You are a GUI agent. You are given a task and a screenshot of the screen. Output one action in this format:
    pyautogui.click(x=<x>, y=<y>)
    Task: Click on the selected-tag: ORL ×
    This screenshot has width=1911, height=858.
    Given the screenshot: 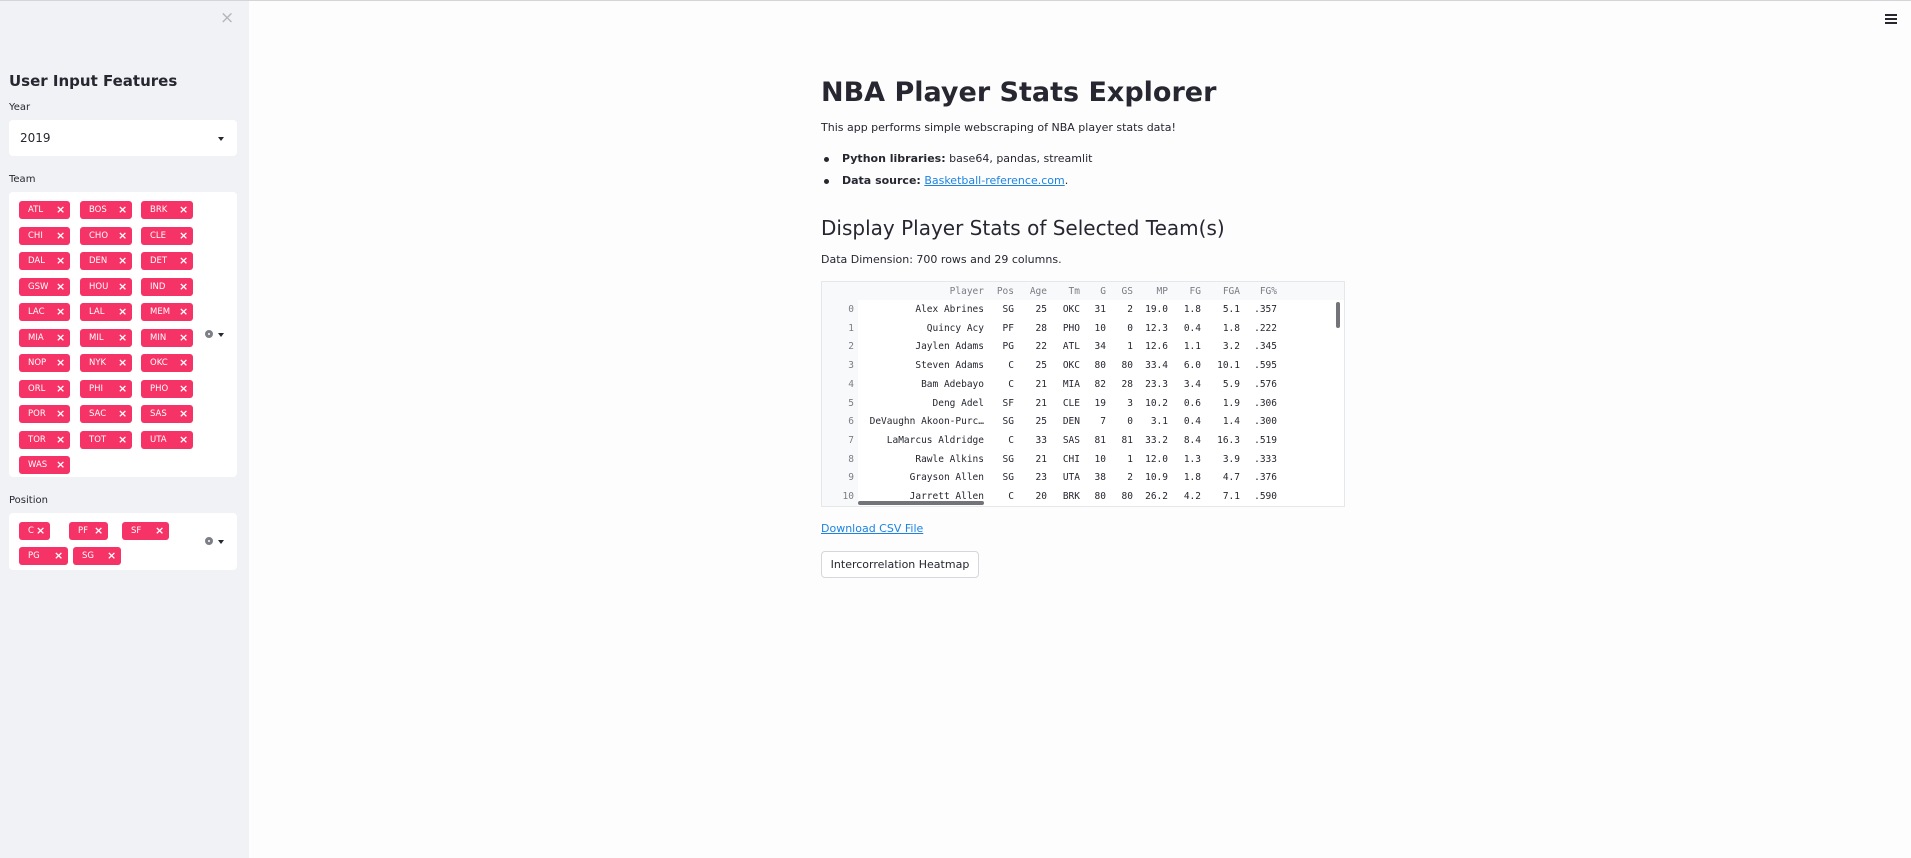 What is the action you would take?
    pyautogui.click(x=44, y=388)
    